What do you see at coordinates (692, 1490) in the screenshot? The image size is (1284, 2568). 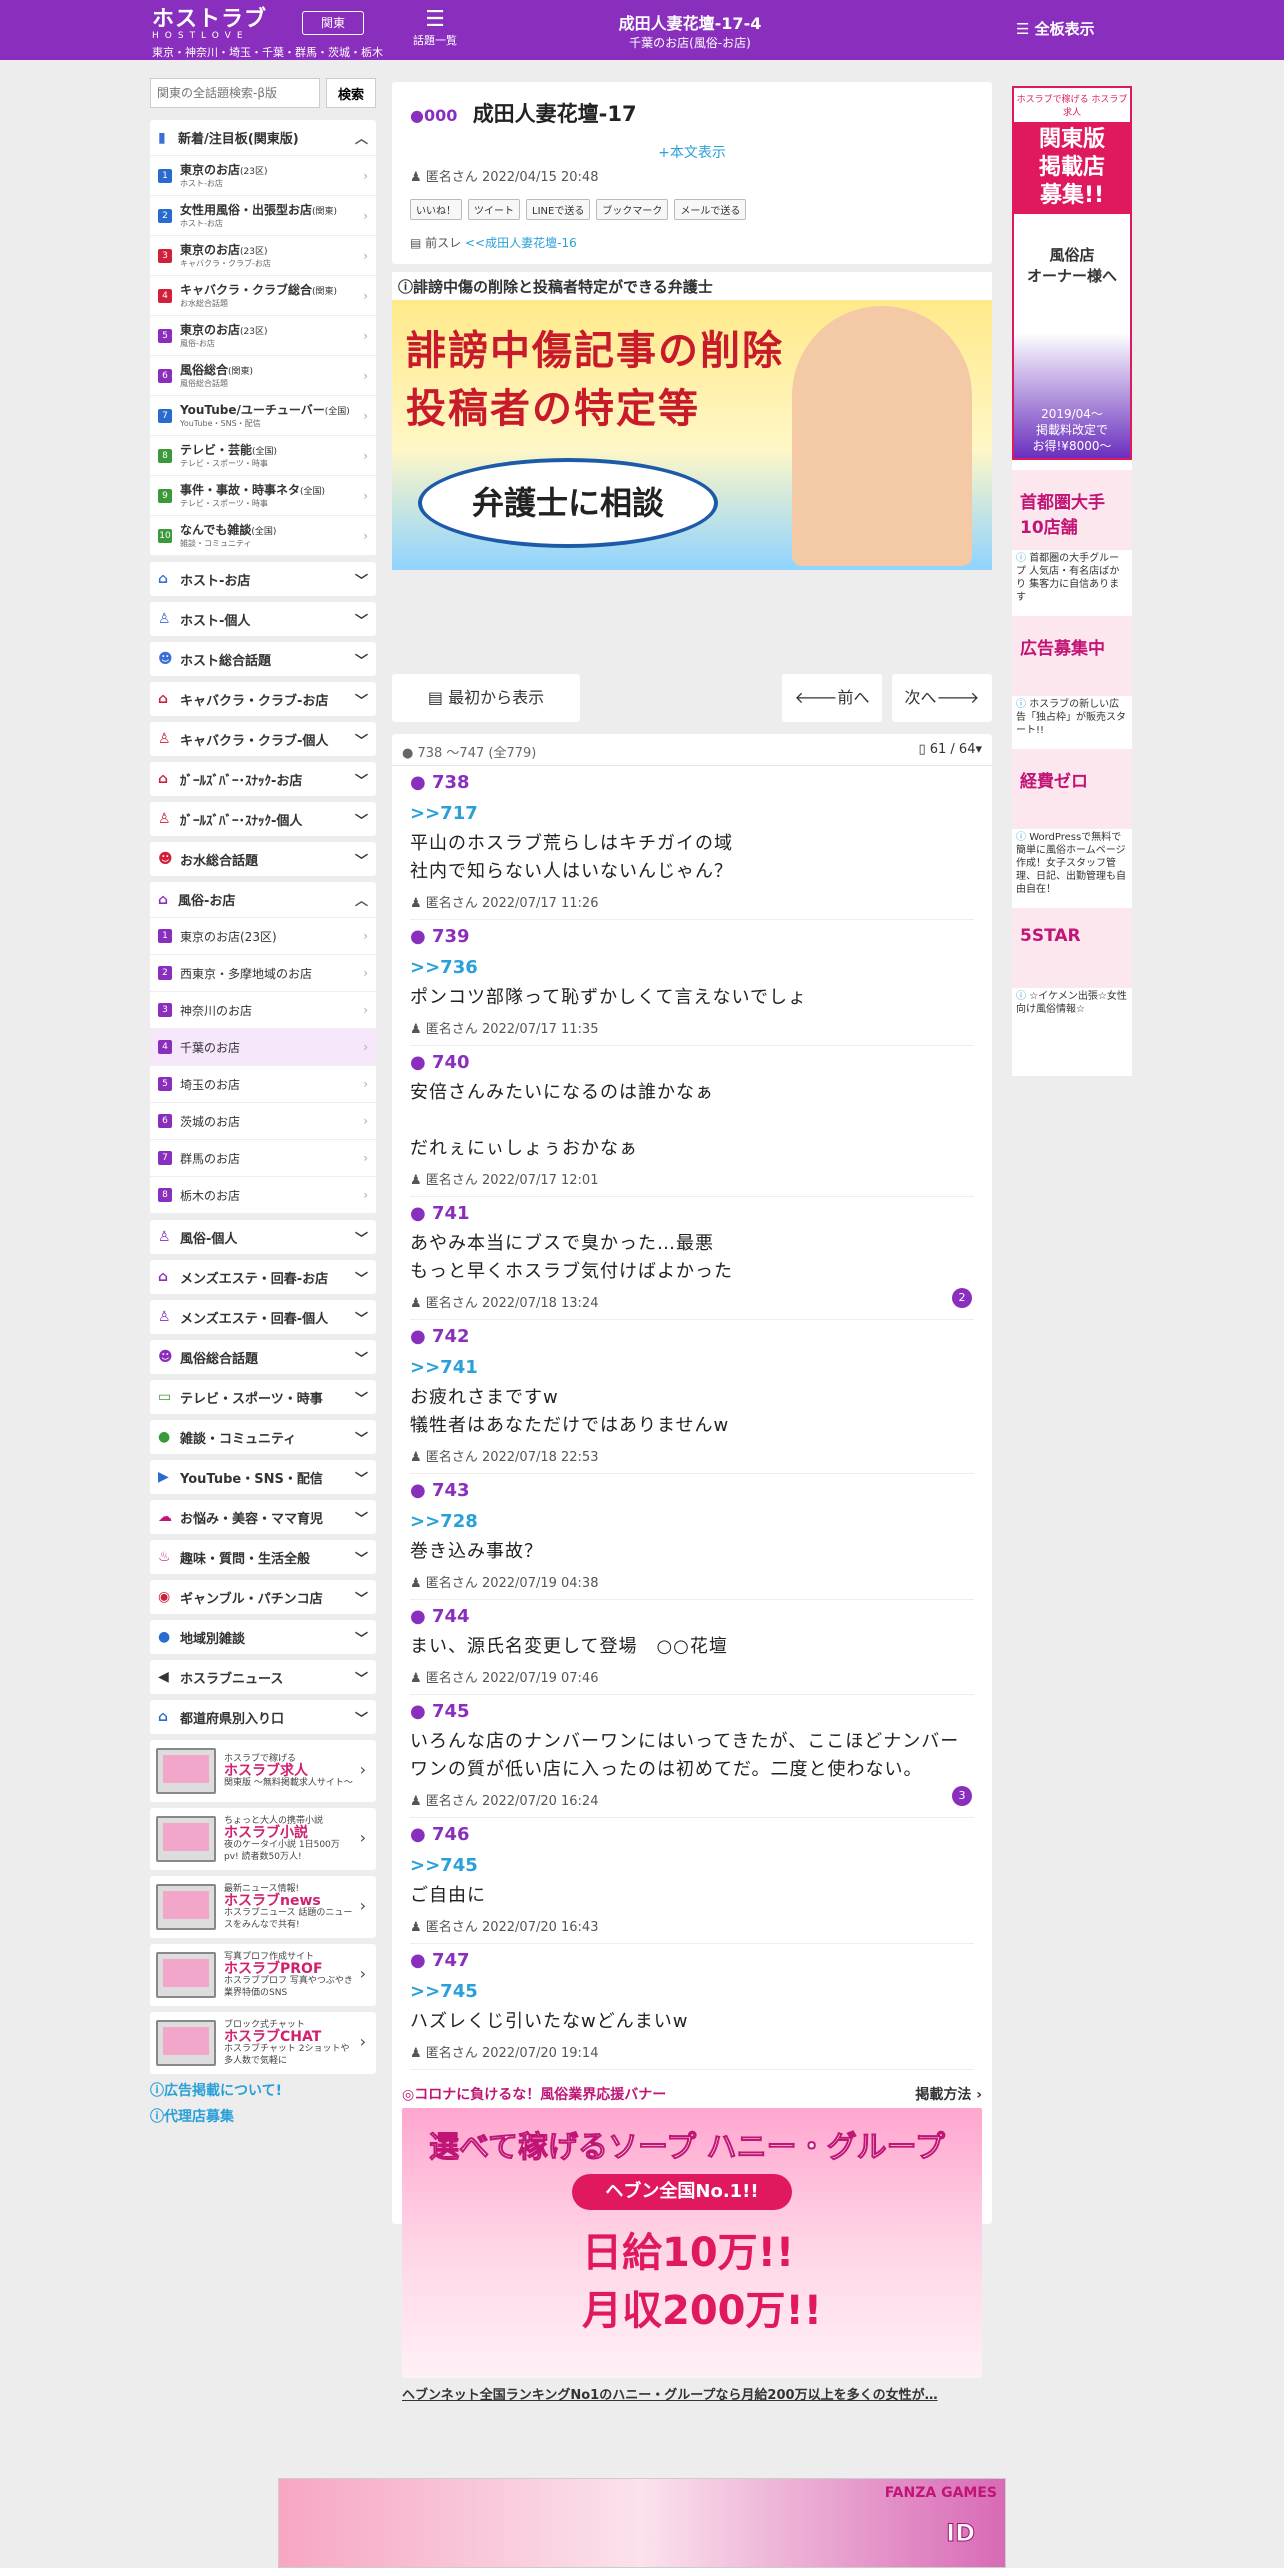 I see `post-number: ● 743` at bounding box center [692, 1490].